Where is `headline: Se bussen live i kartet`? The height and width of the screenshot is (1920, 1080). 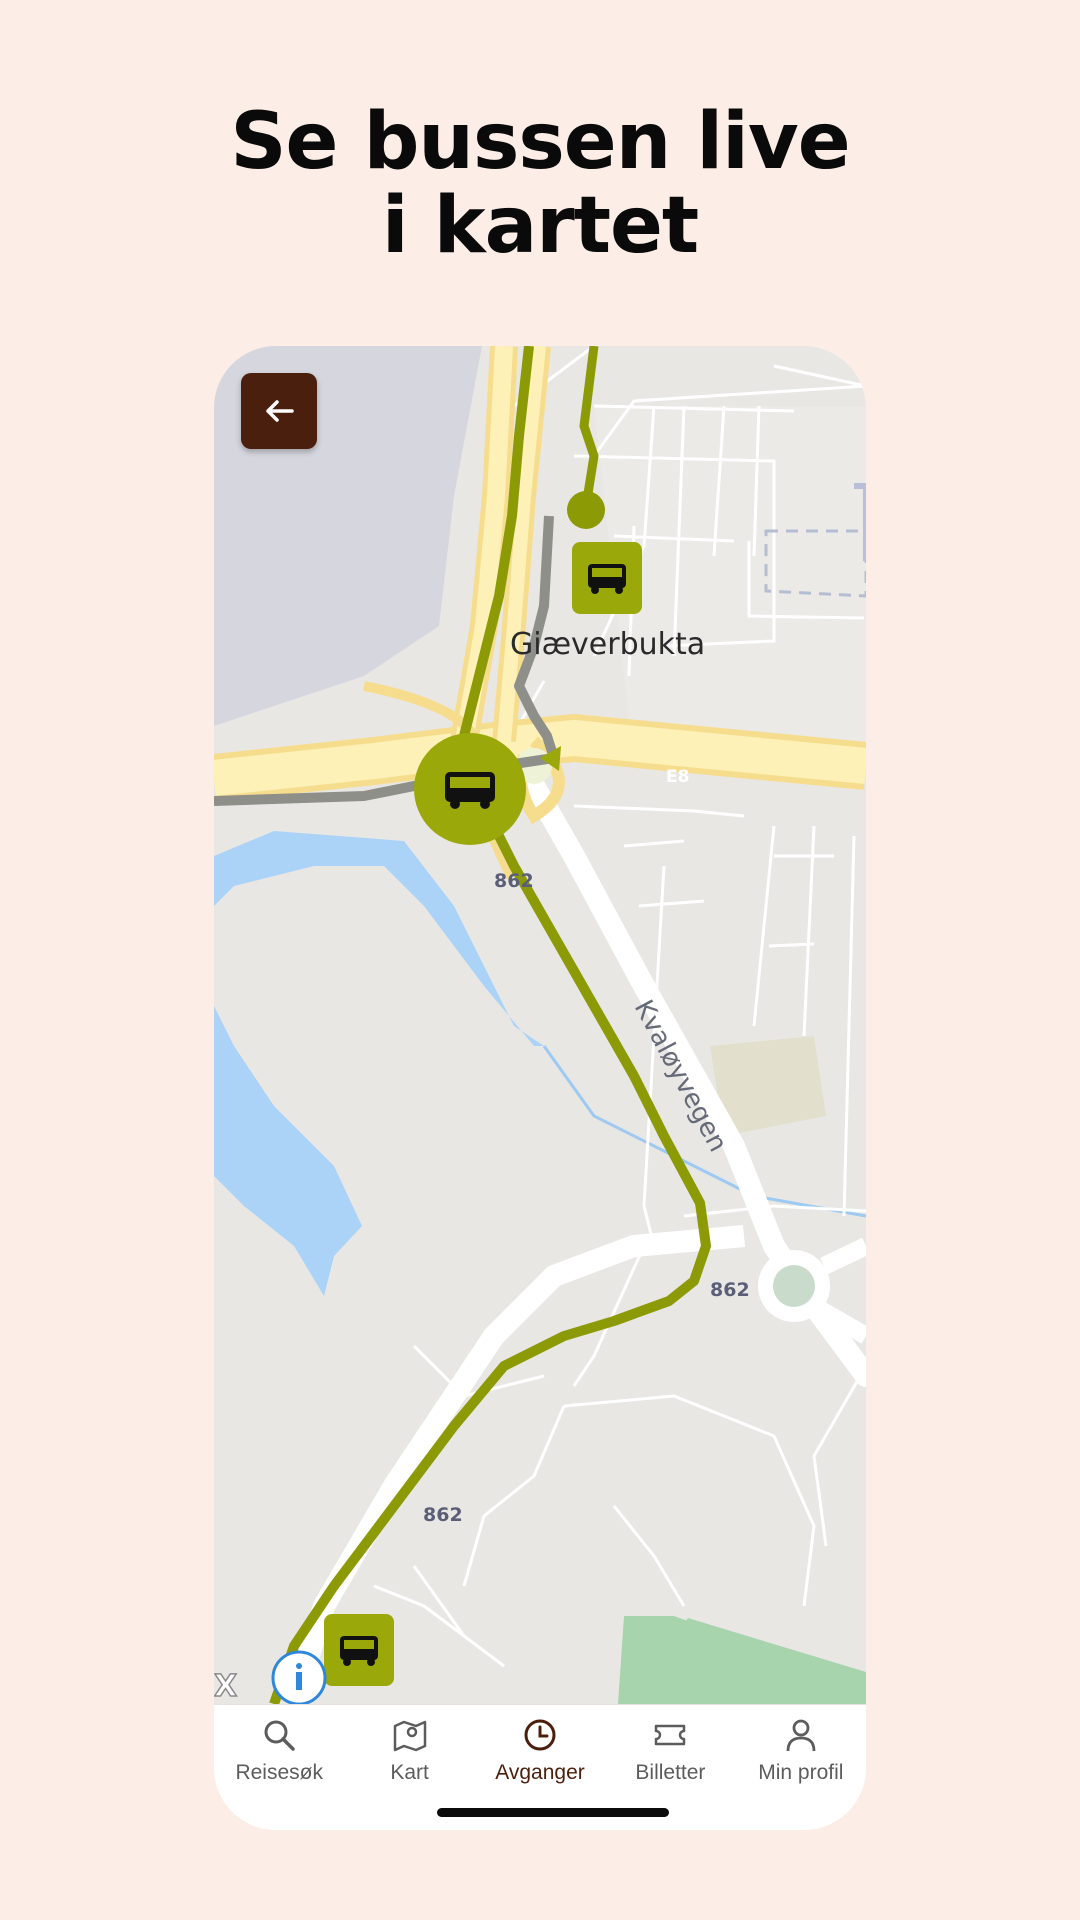 headline: Se bussen live i kartet is located at coordinates (540, 184).